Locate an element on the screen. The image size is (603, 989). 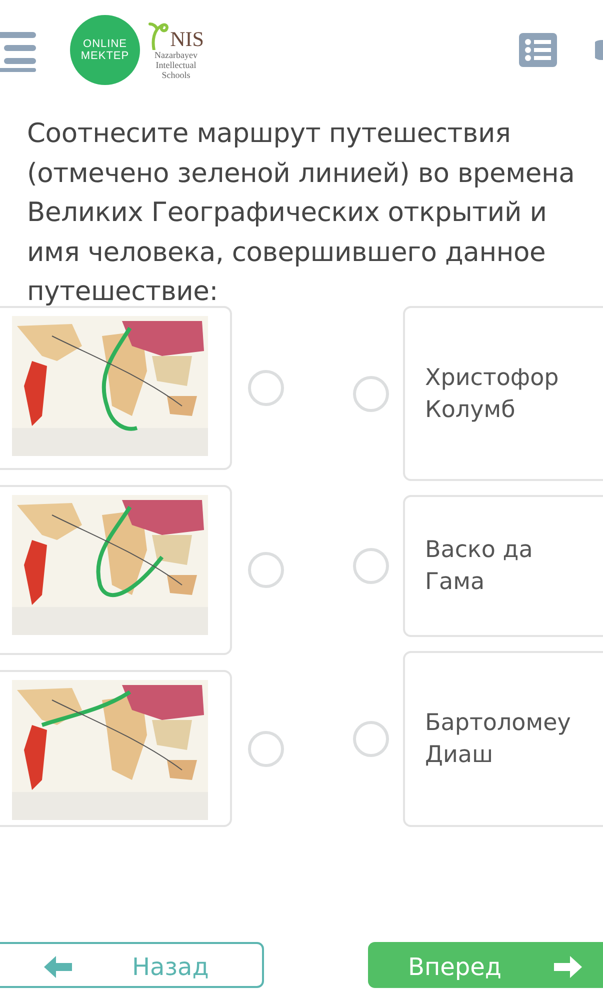
school-name: Nazarbayev Intellectual Schools is located at coordinates (176, 65).